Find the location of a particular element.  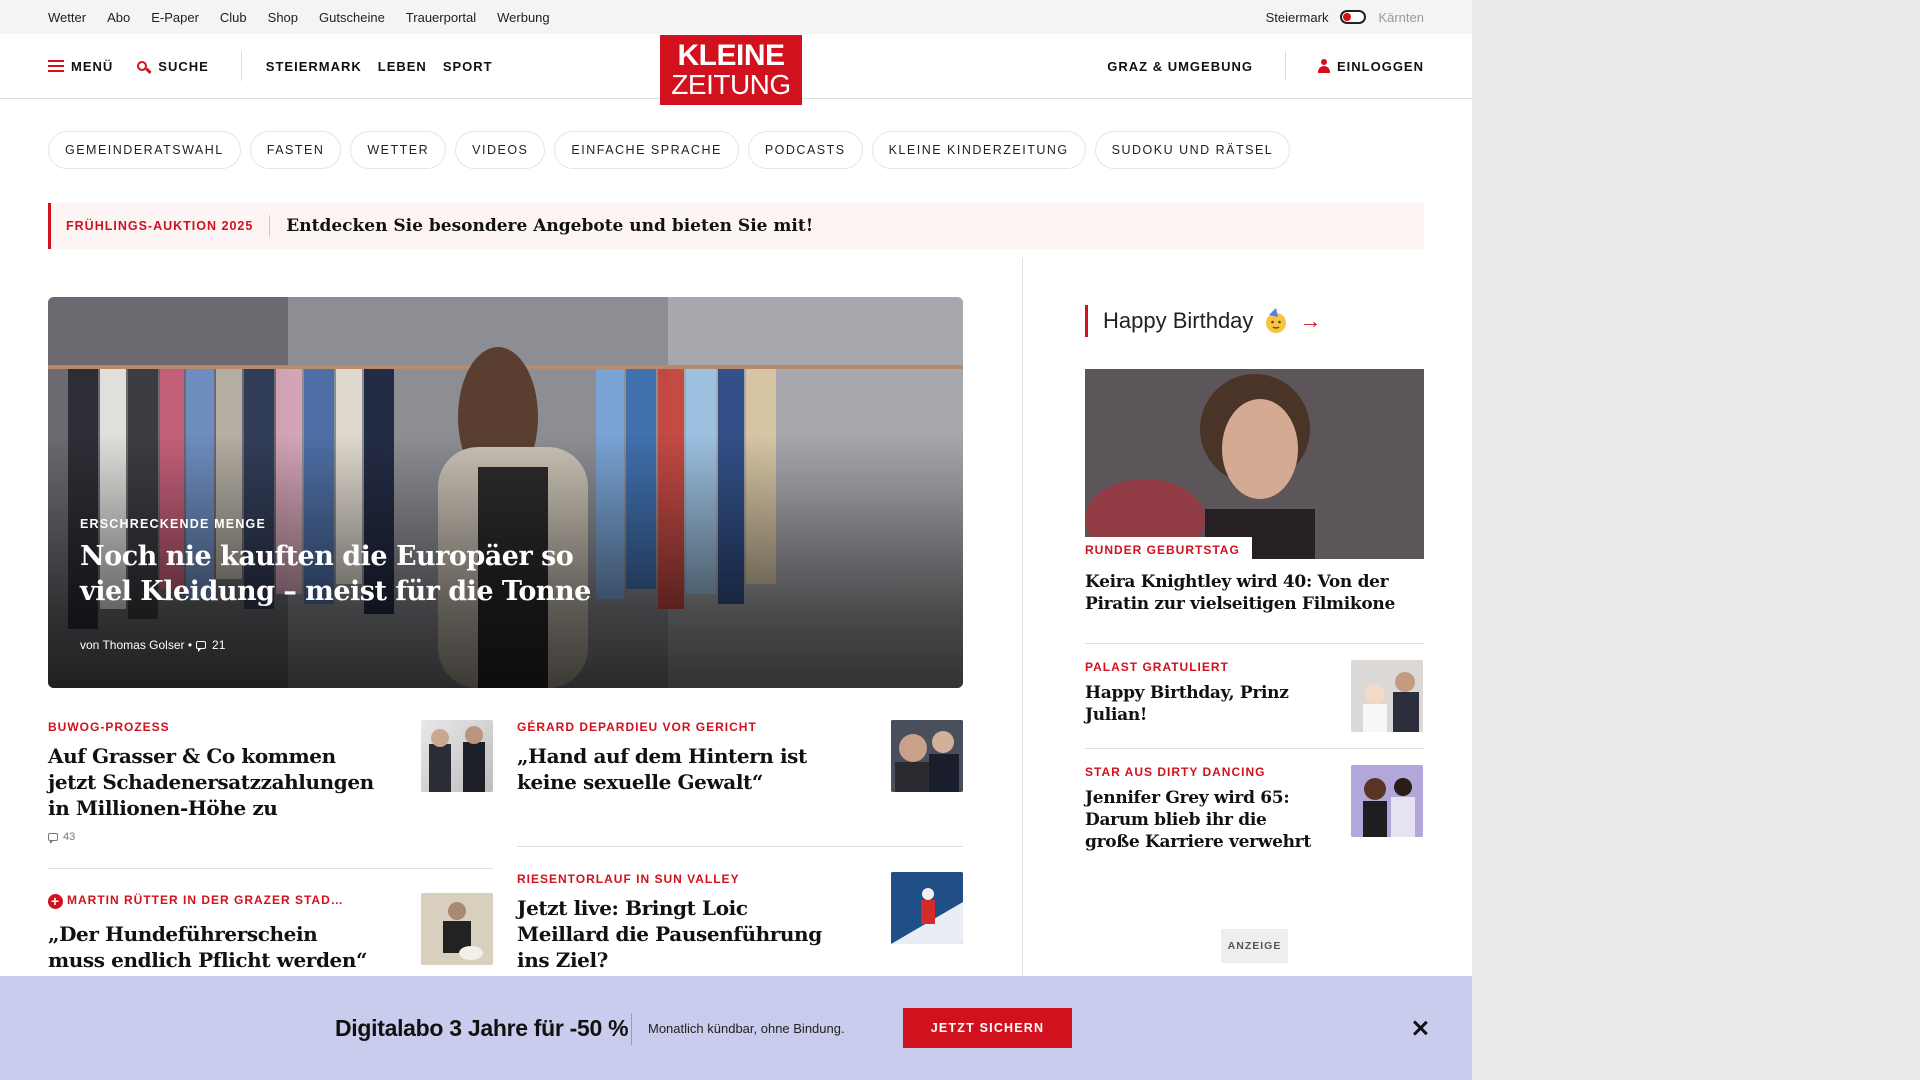

pill-sudoku: SUDOKU UND RÄTSEL is located at coordinates (1192, 150).